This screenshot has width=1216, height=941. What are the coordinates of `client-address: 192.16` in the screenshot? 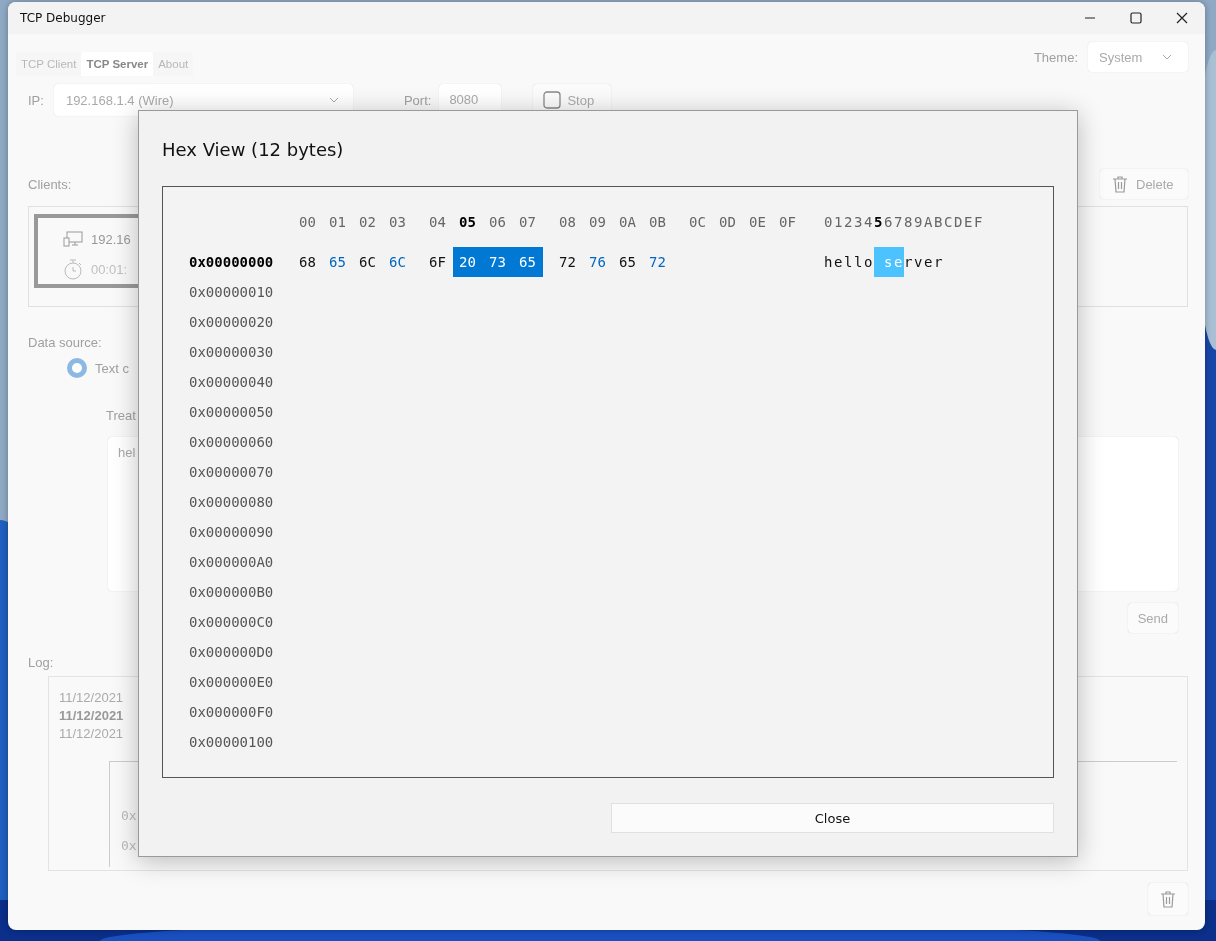 It's located at (111, 239).